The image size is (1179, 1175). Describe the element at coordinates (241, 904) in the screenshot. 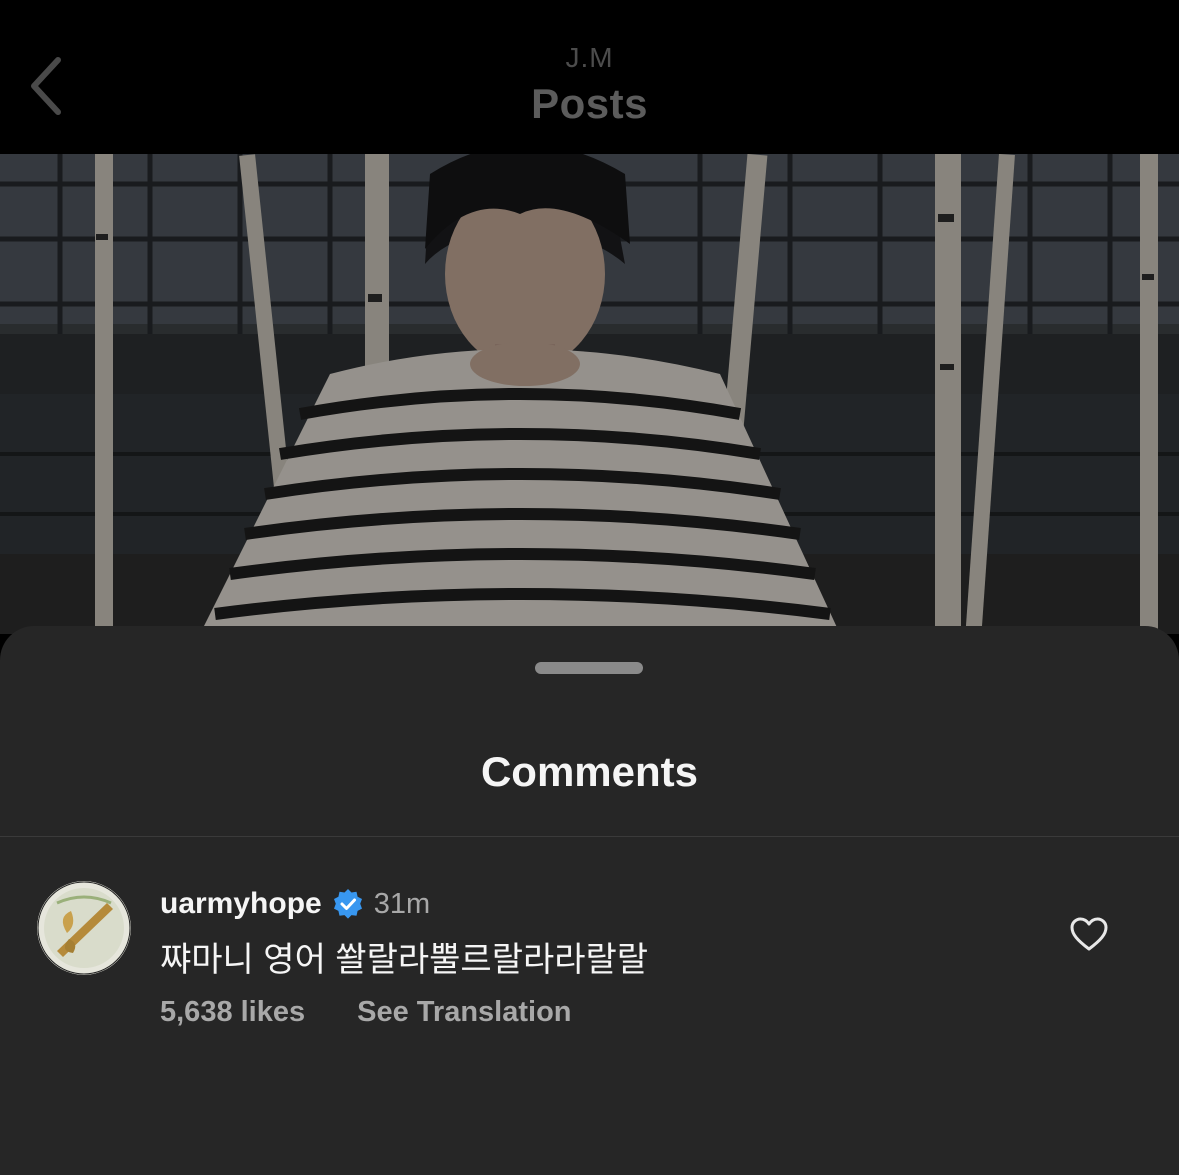

I see `comment-username: uarmyhope` at that location.